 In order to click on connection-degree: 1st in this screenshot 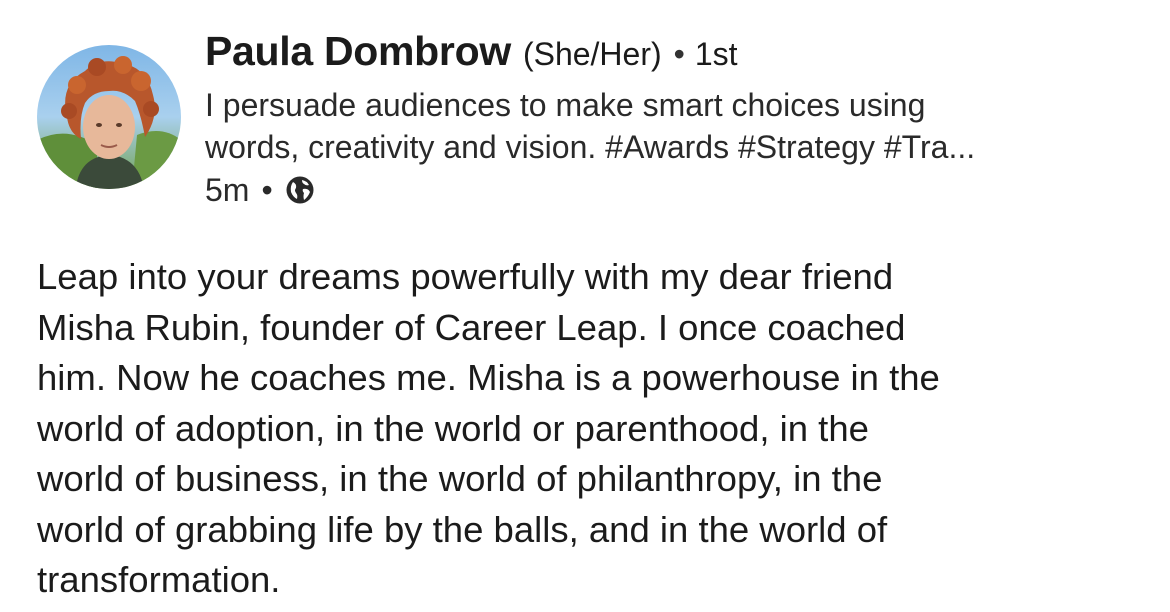, I will do `click(716, 54)`.